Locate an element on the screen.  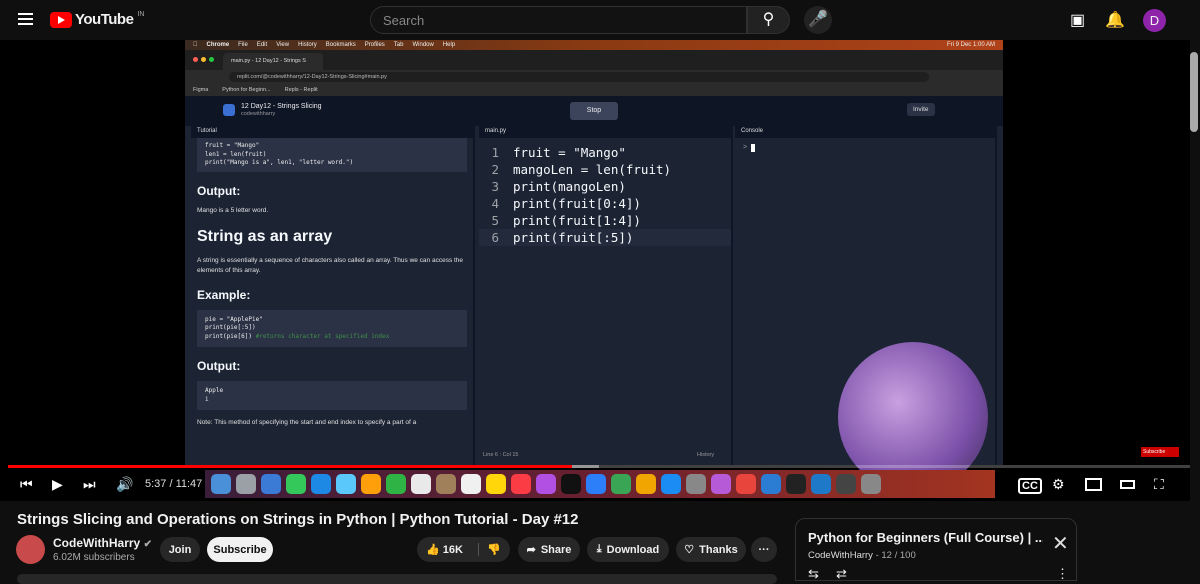
thanks-button: ♡ Thanks is located at coordinates (711, 549).